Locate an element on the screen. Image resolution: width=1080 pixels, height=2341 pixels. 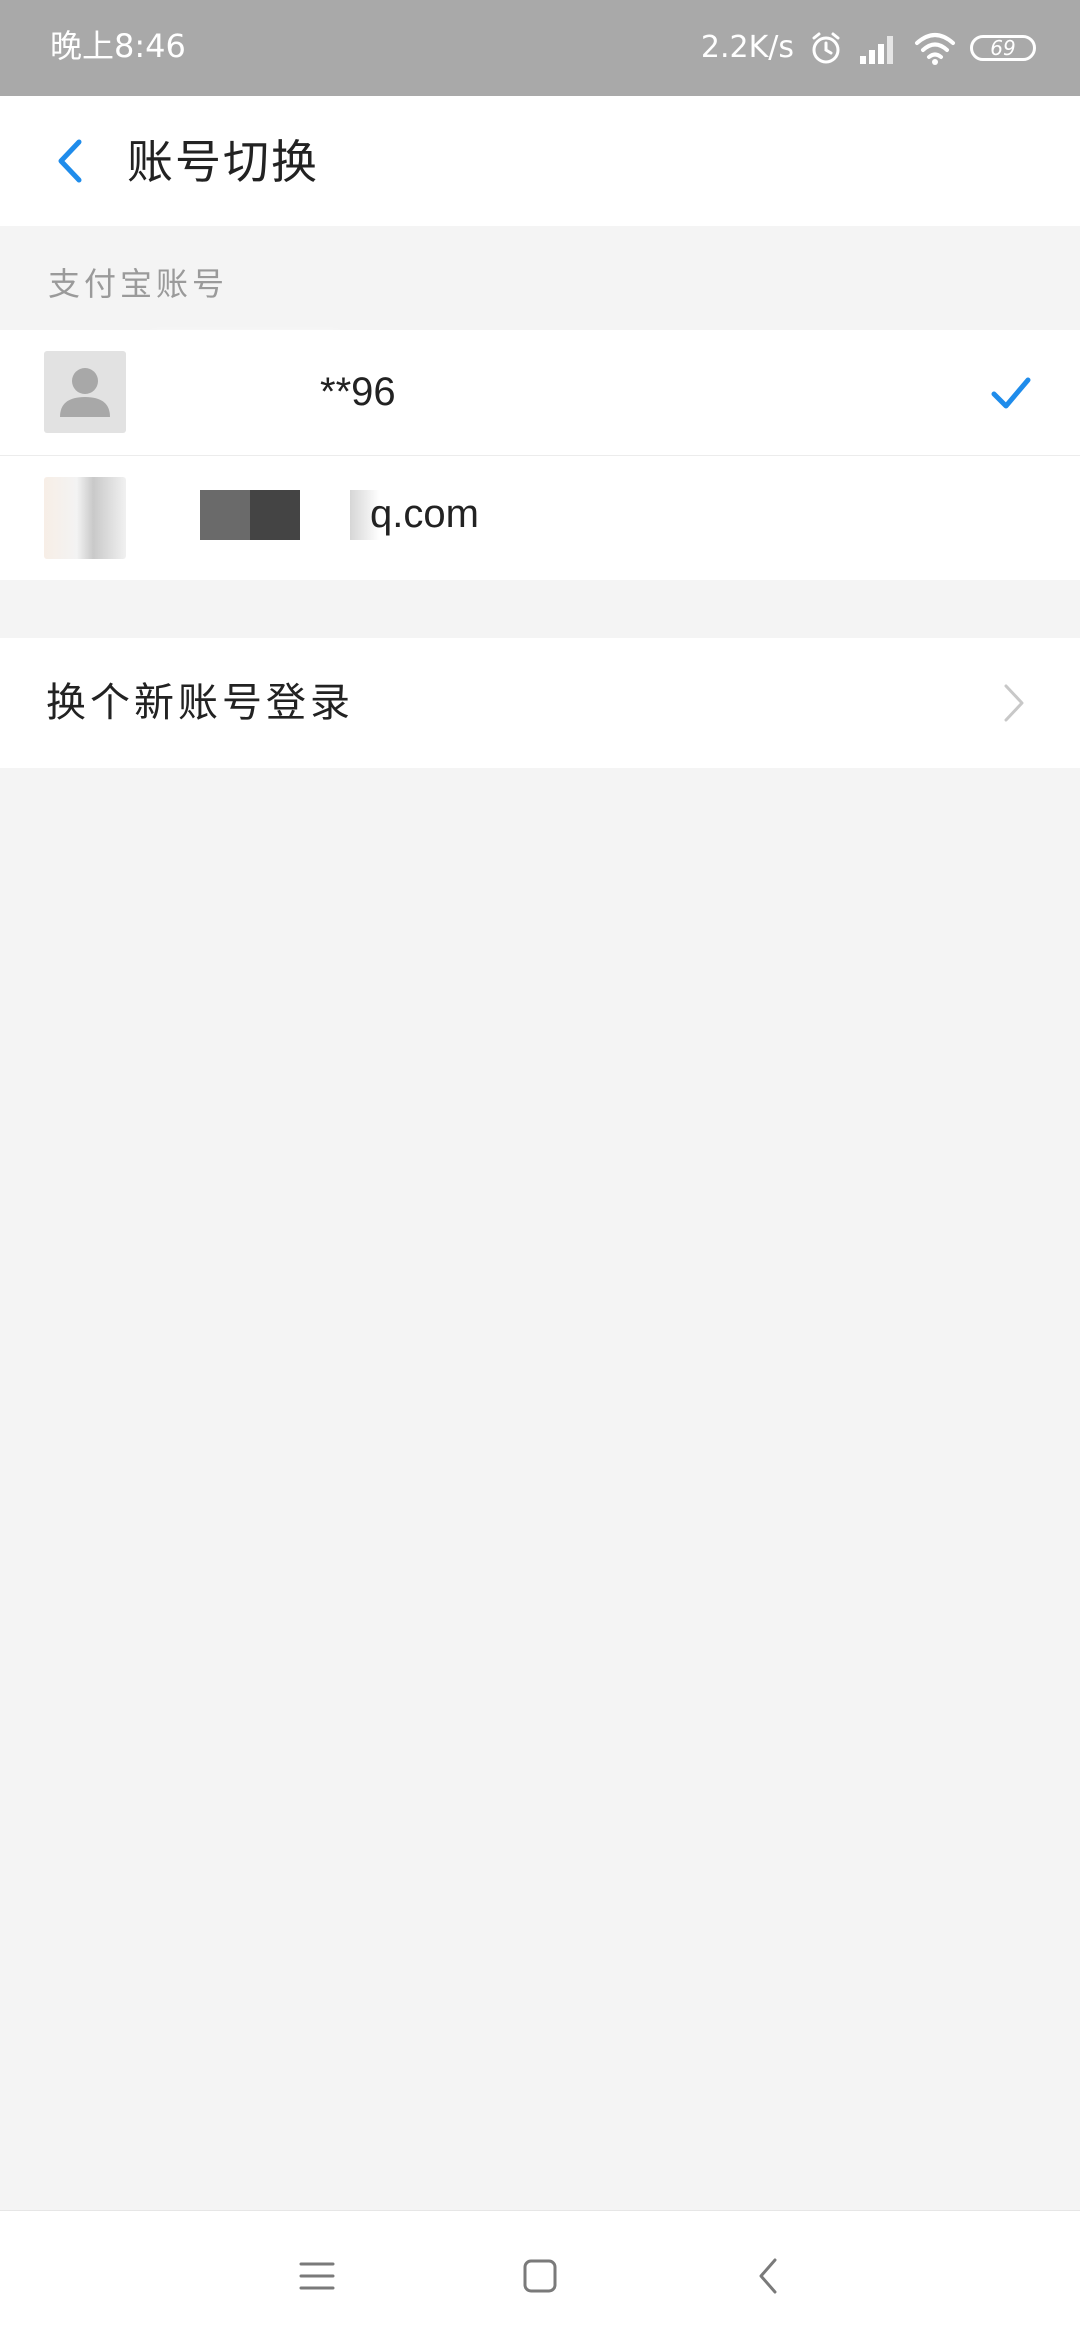
menu-button is located at coordinates (317, 2276).